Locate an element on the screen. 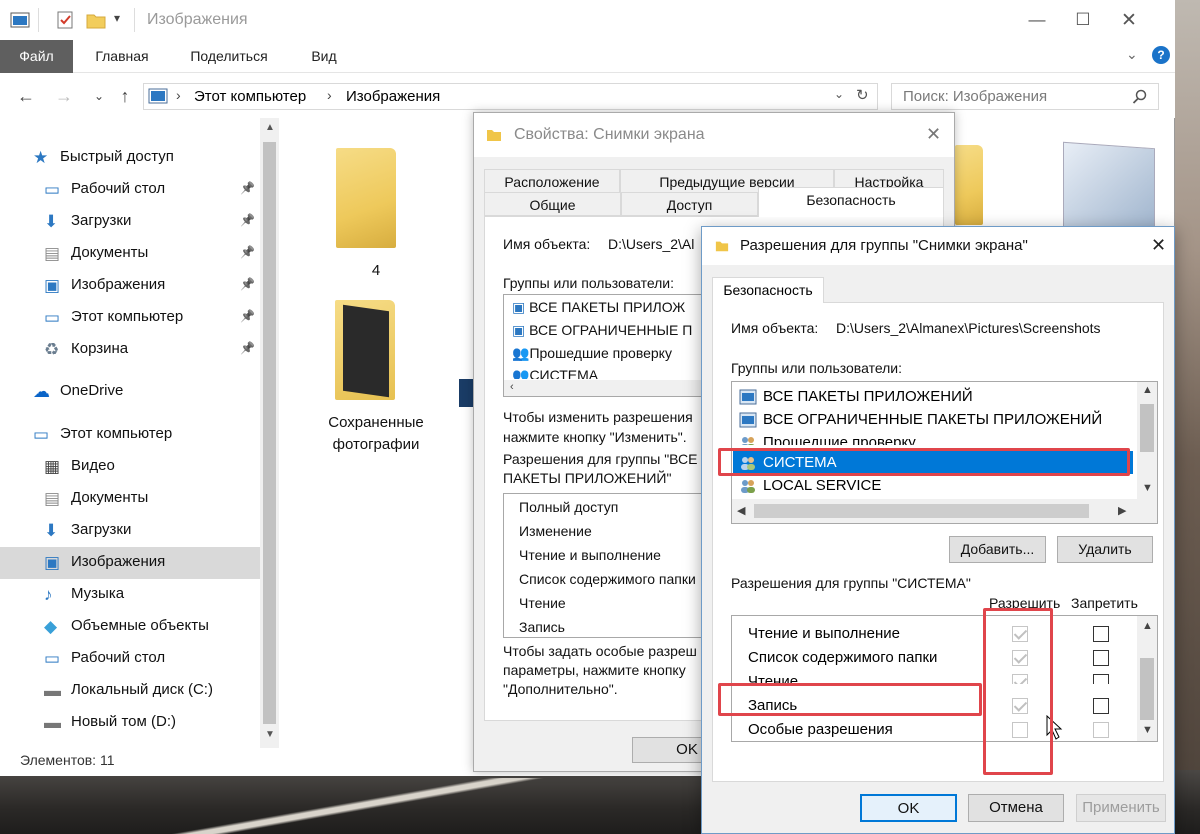 The image size is (1200, 834). up-arrow-icon: ↑ is located at coordinates (125, 96).